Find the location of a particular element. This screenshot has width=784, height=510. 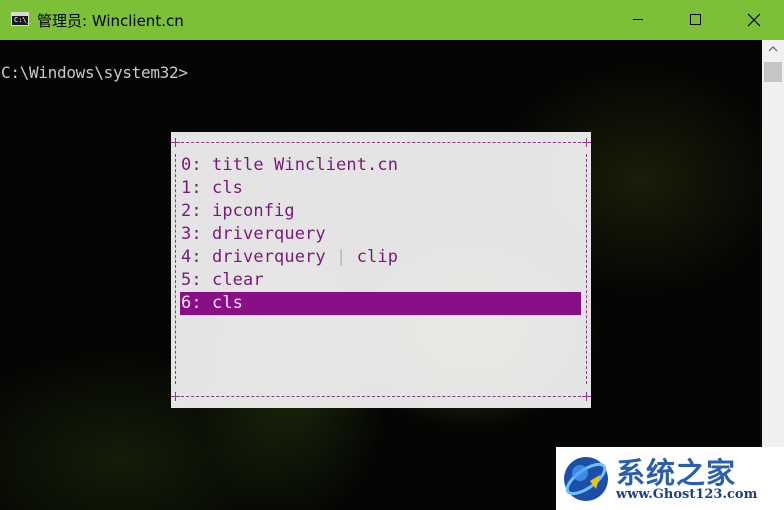

close-icon is located at coordinates (754, 20).